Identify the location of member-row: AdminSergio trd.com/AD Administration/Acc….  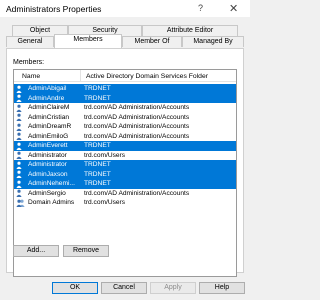
(125, 194).